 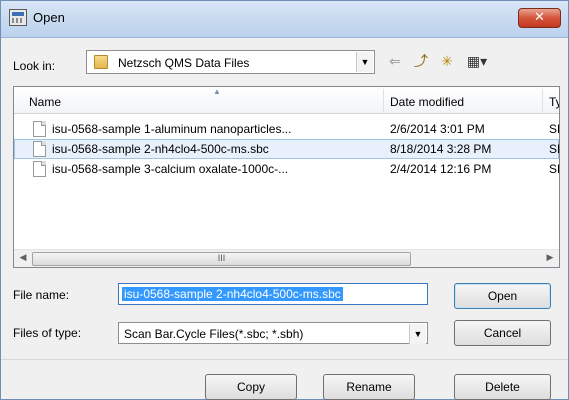 I want to click on horizontal-scrollbar: ◀ III ▶, so click(x=286, y=258).